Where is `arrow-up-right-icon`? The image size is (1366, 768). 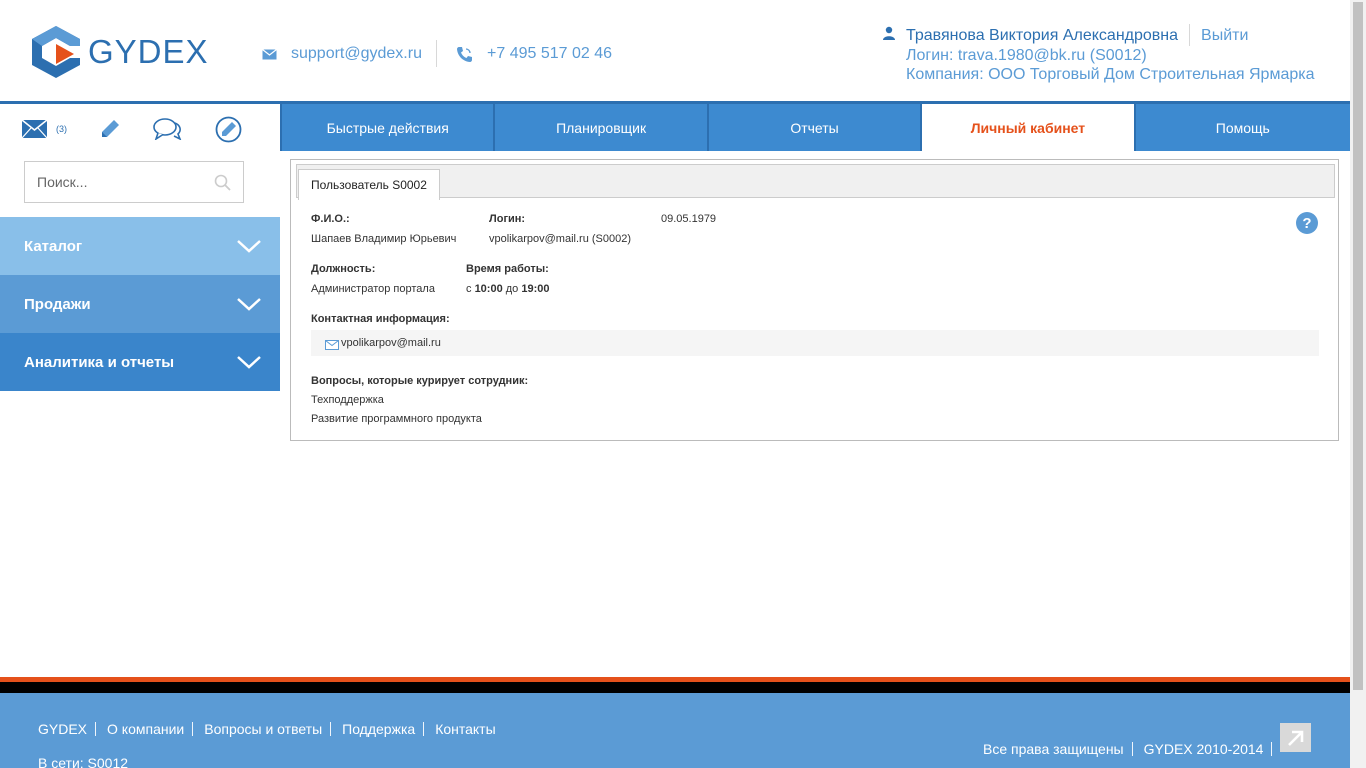 arrow-up-right-icon is located at coordinates (1295, 738).